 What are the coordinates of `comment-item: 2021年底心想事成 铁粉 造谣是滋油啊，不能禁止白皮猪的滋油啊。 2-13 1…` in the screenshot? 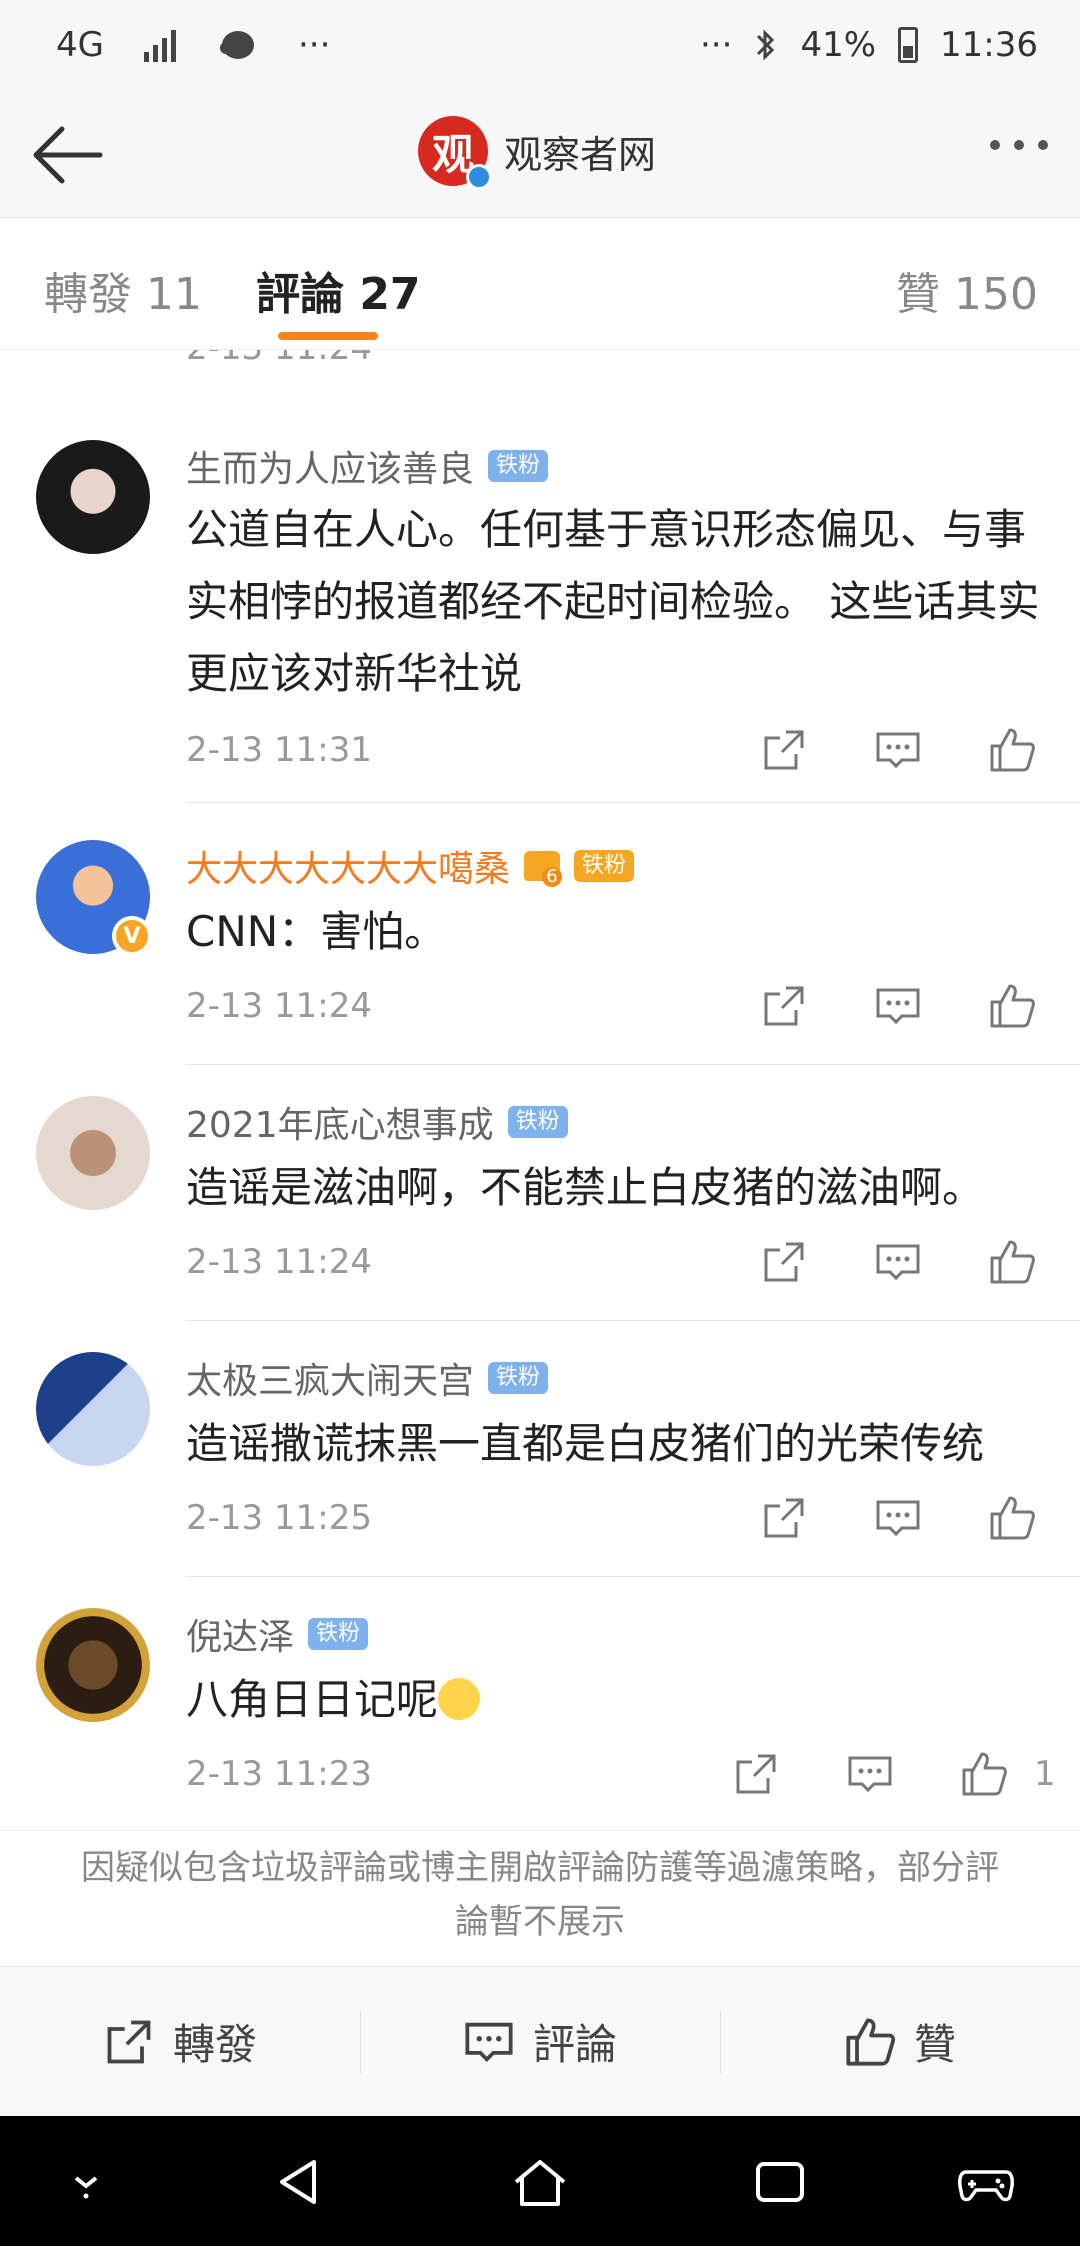 It's located at (540, 1194).